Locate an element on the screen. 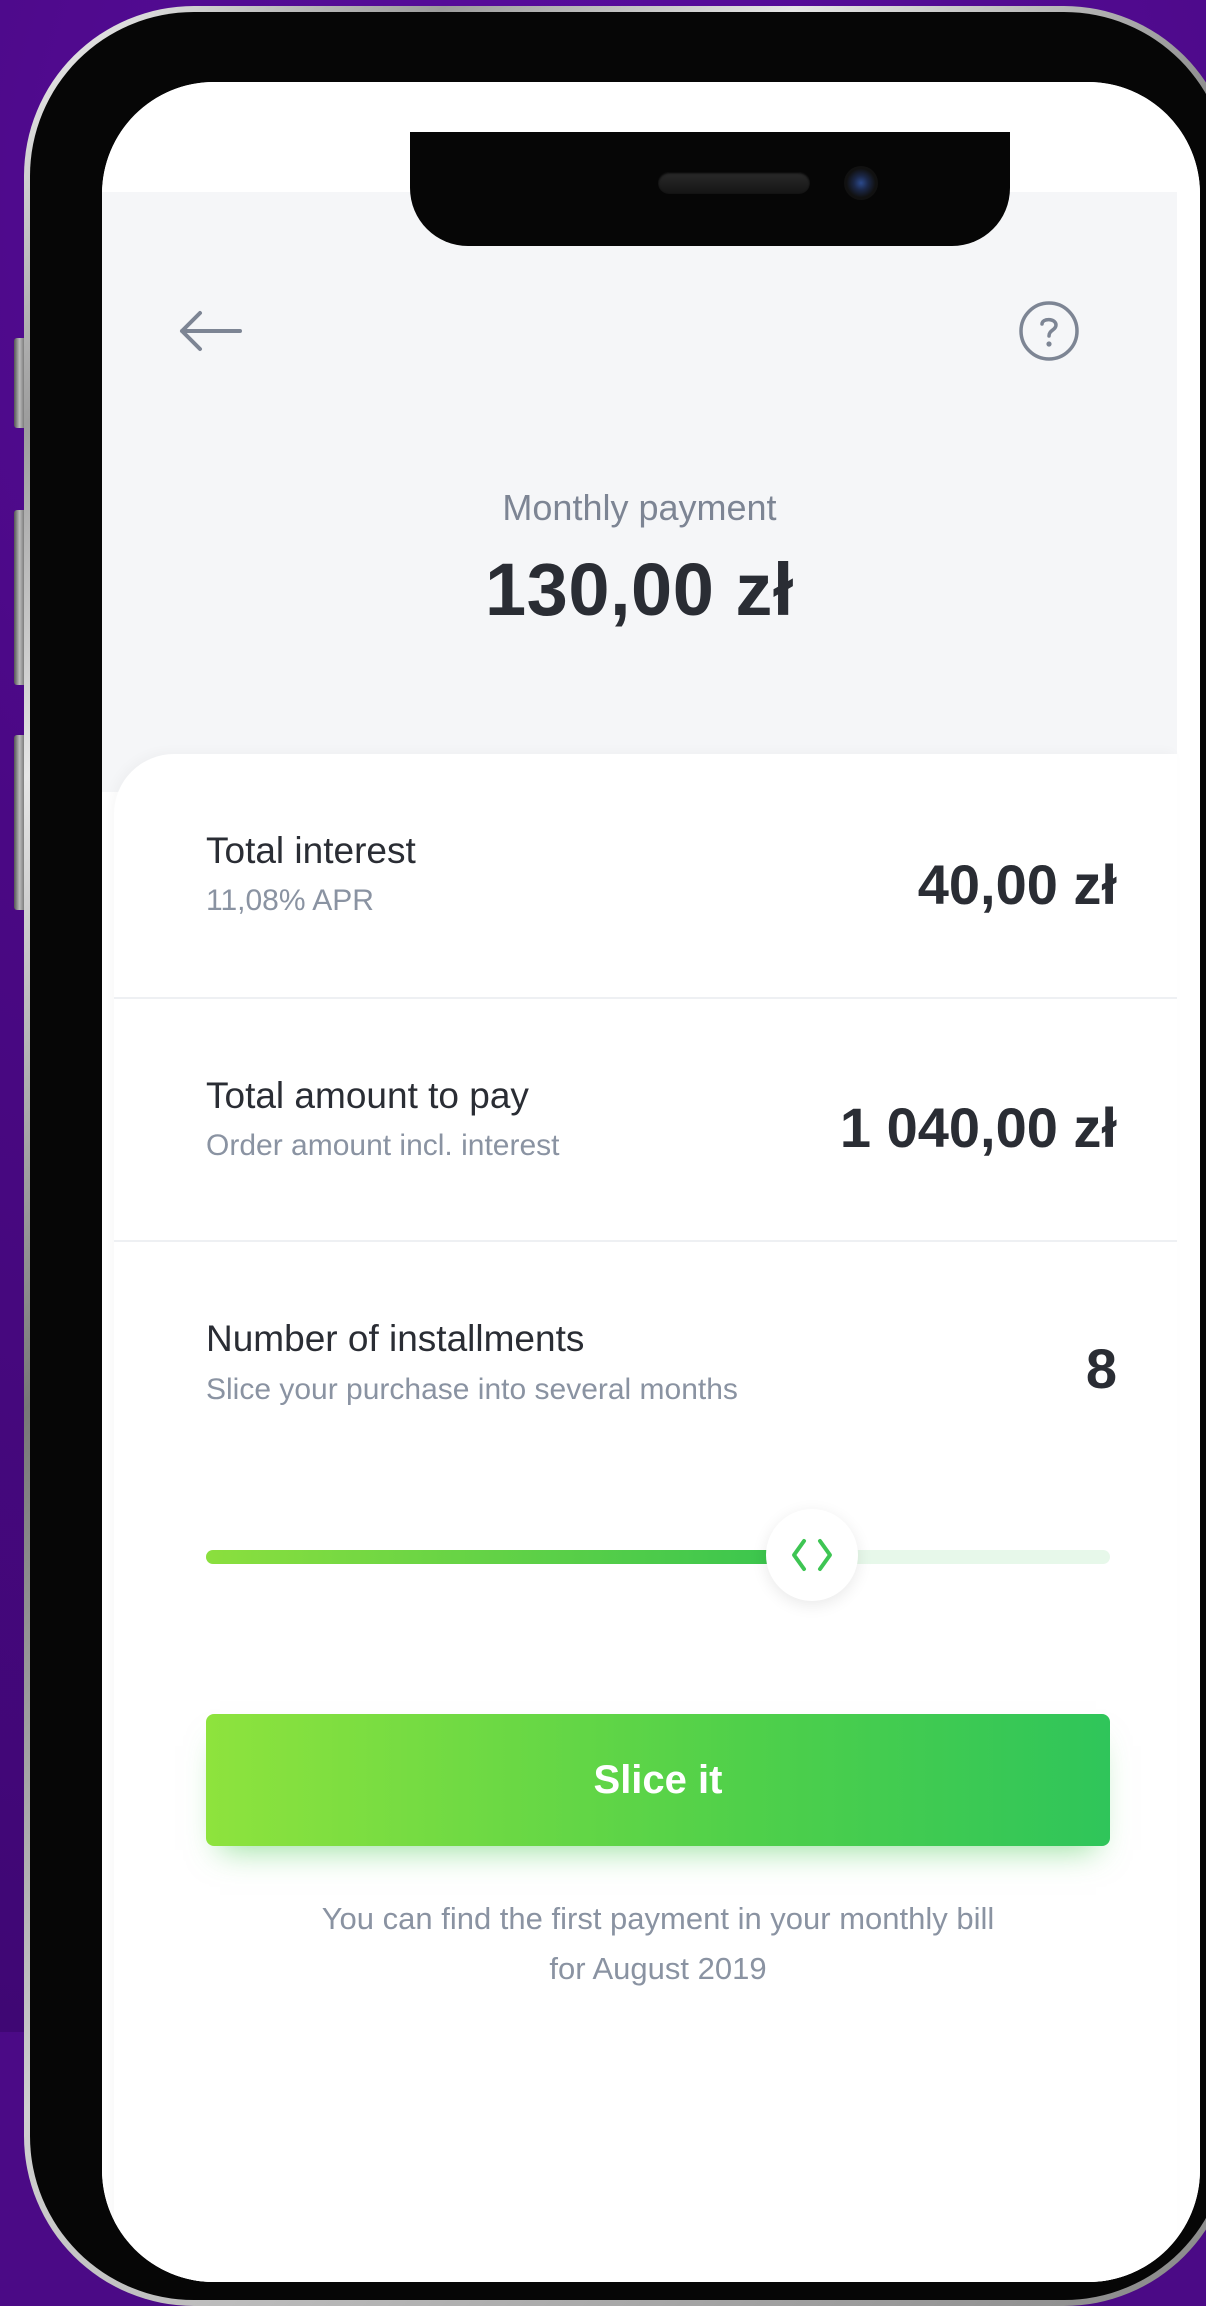  speaker-grille is located at coordinates (734, 183).